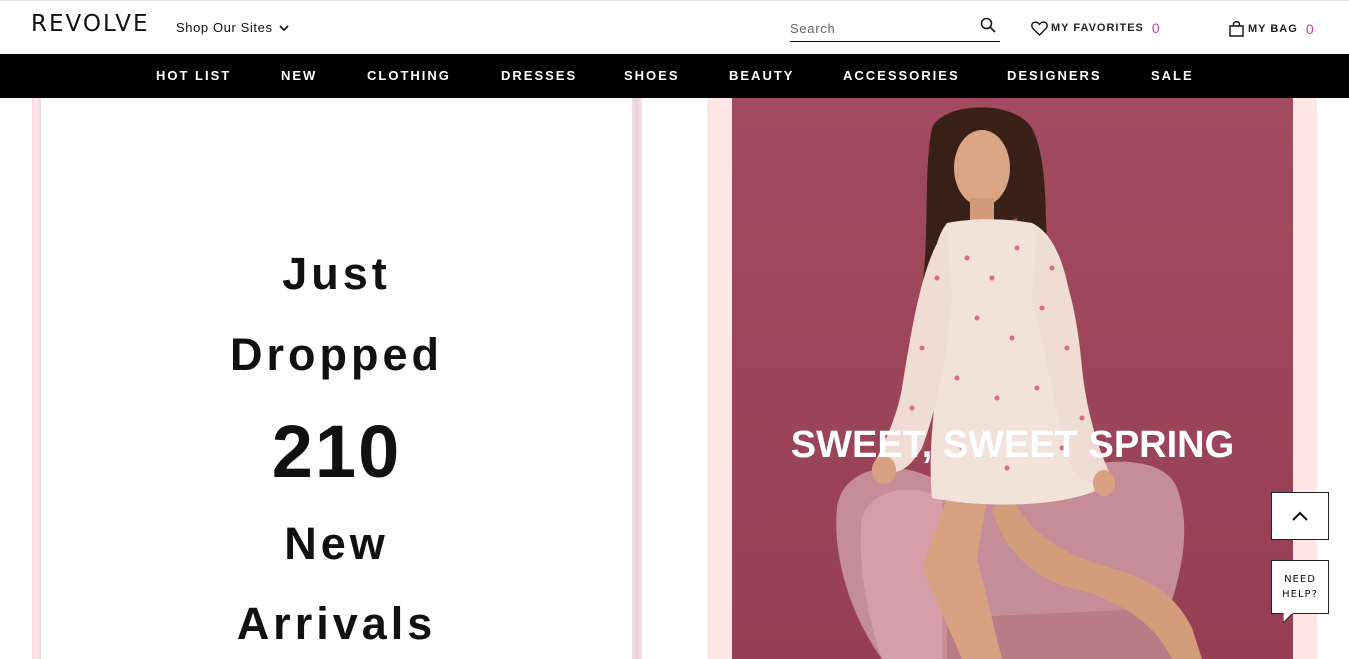 This screenshot has height=659, width=1349. What do you see at coordinates (336, 354) in the screenshot?
I see `headline-dropped: Dropped` at bounding box center [336, 354].